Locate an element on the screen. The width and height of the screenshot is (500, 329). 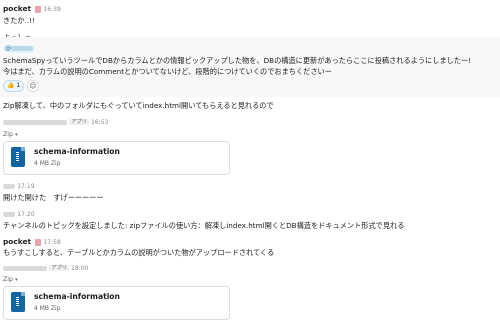
user-mention: @ is located at coordinates (19, 49).